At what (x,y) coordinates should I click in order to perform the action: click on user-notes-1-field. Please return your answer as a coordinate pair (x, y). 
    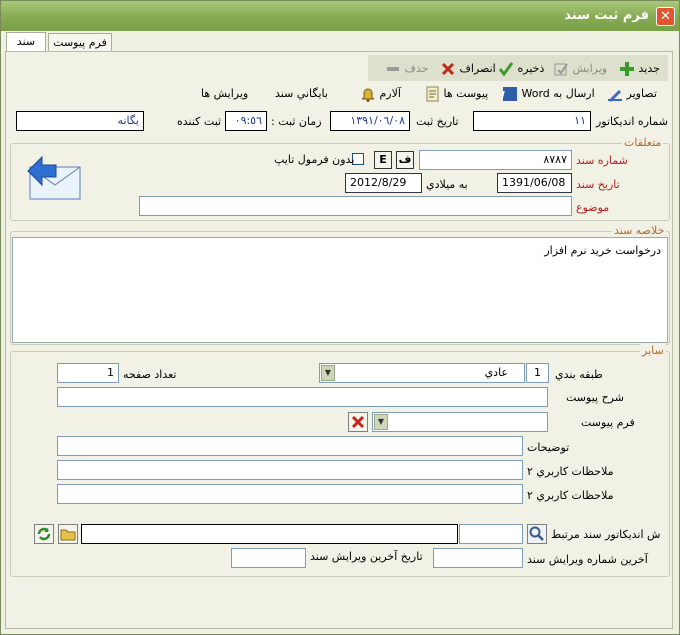
    Looking at the image, I should click on (290, 470).